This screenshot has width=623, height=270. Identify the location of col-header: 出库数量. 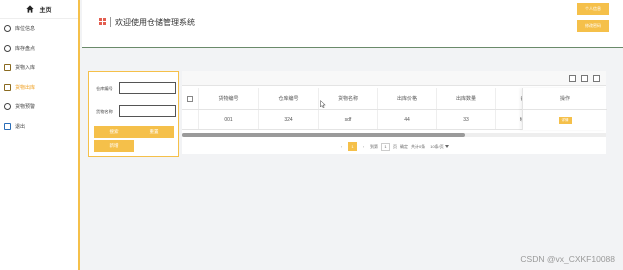
(465, 98).